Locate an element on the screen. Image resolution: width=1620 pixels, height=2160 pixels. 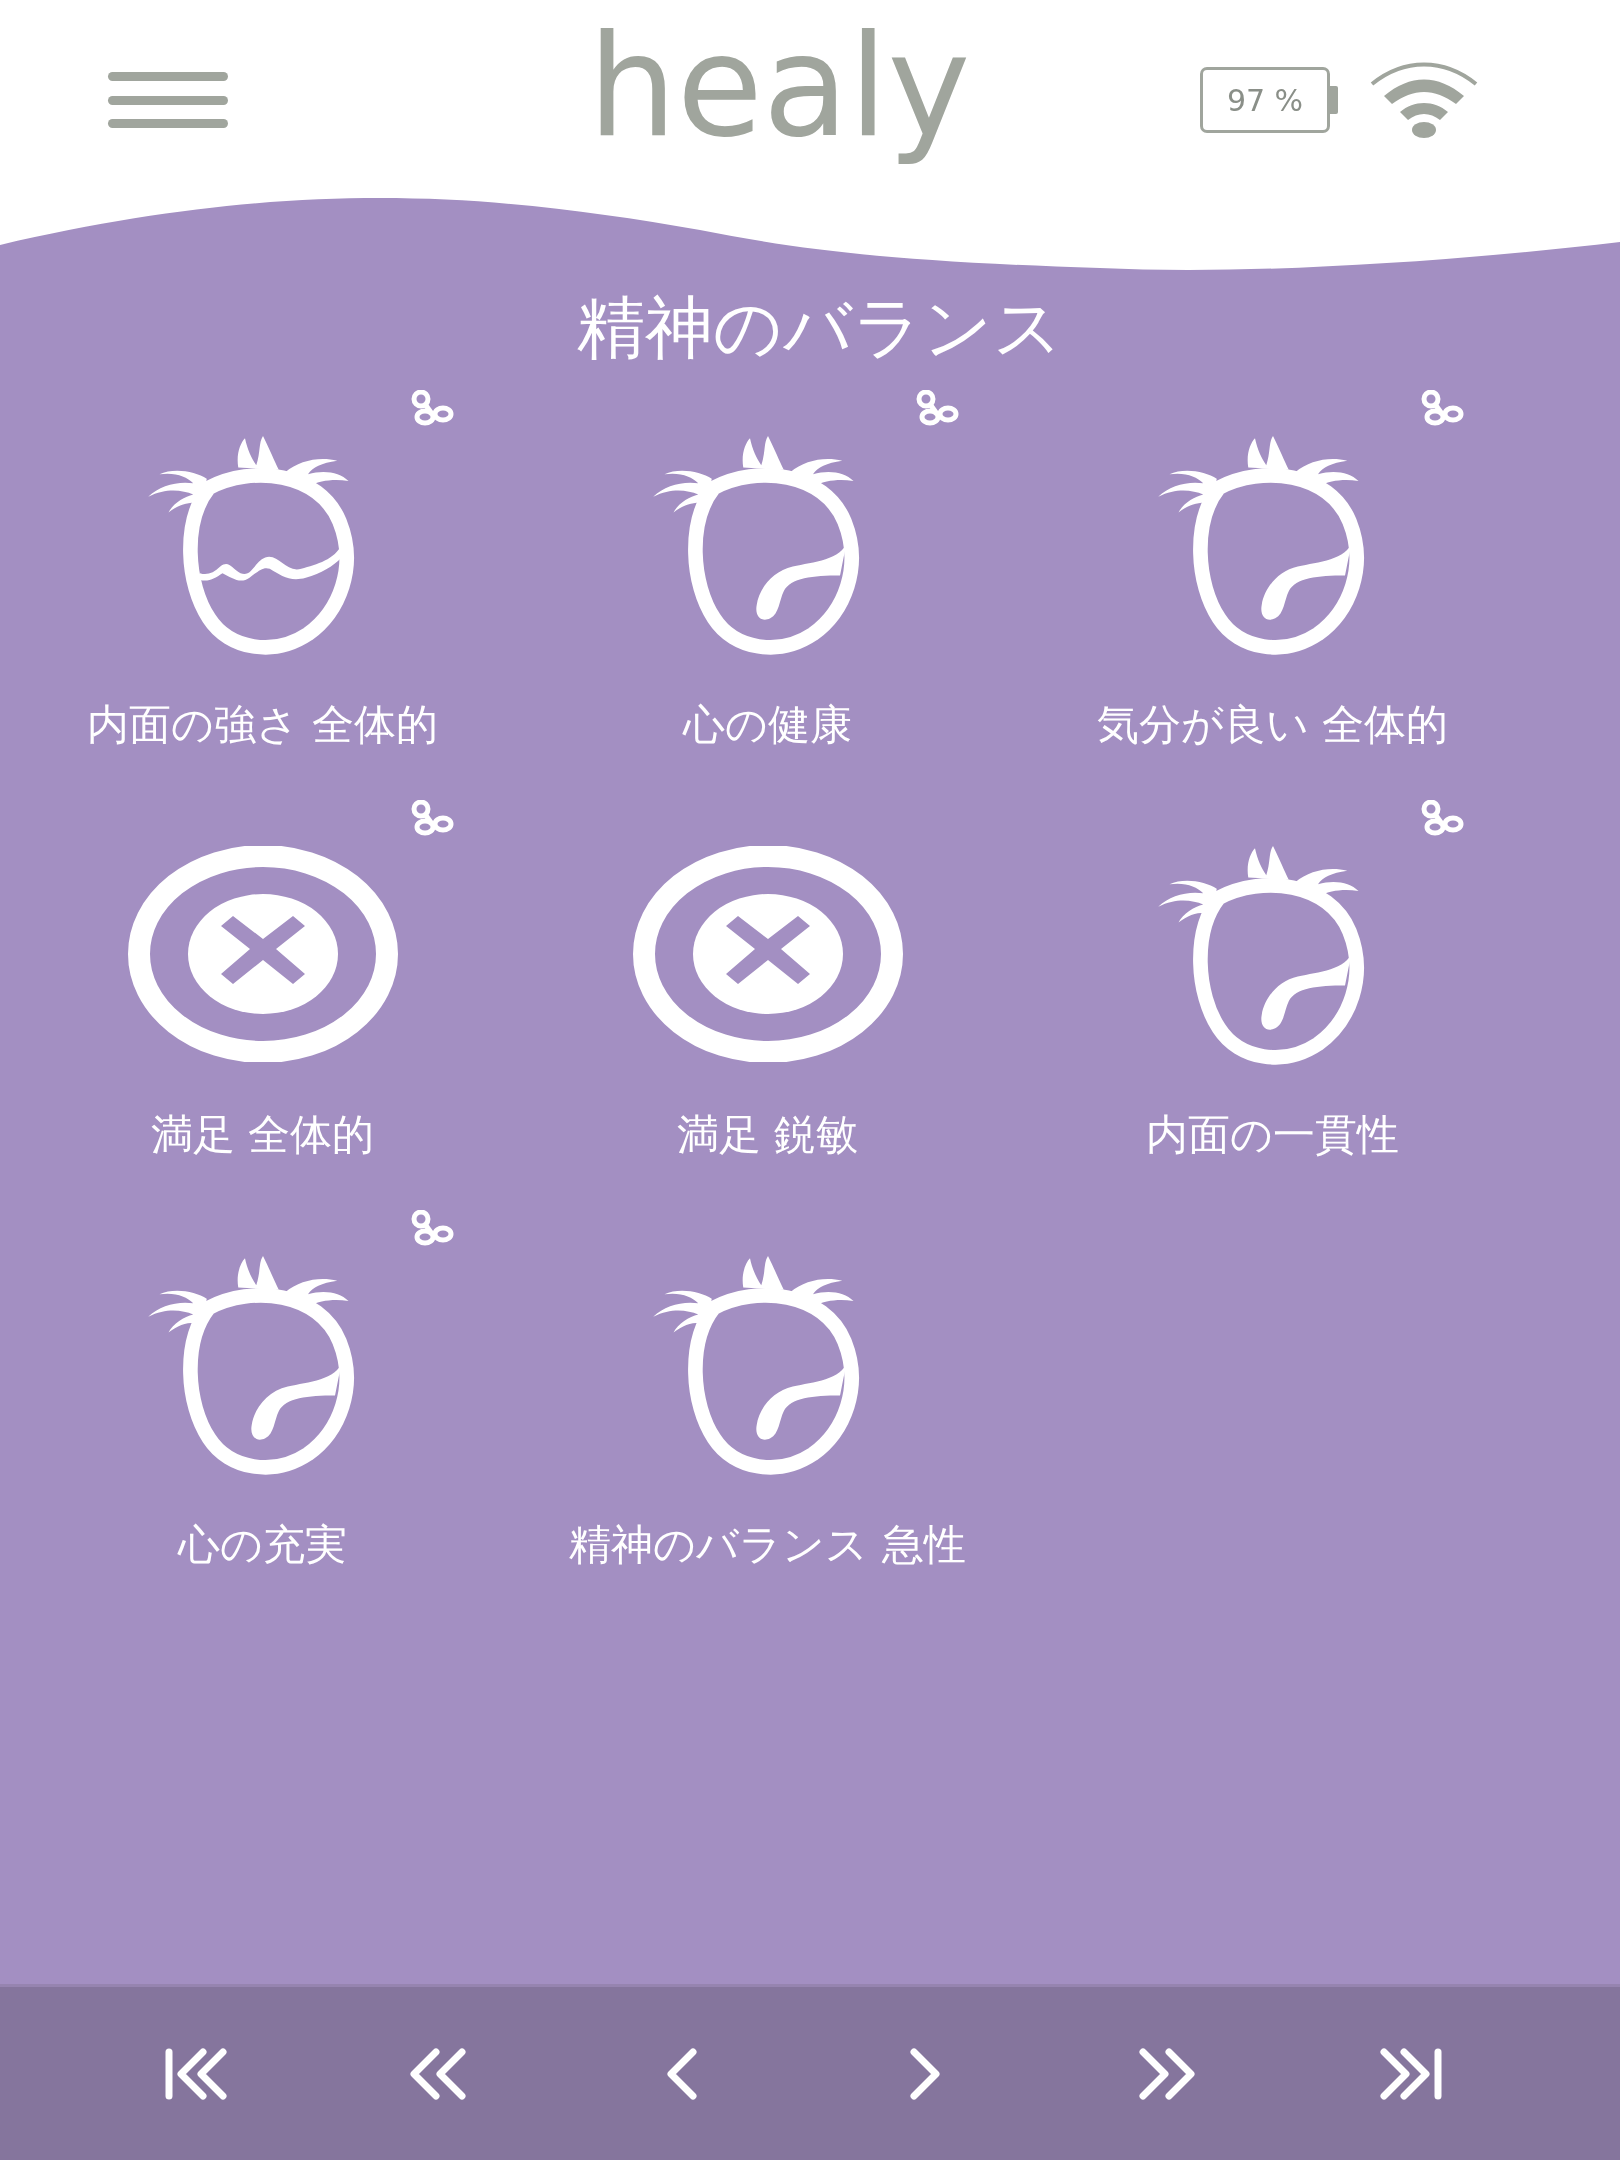
wifi-icon is located at coordinates (1424, 100).